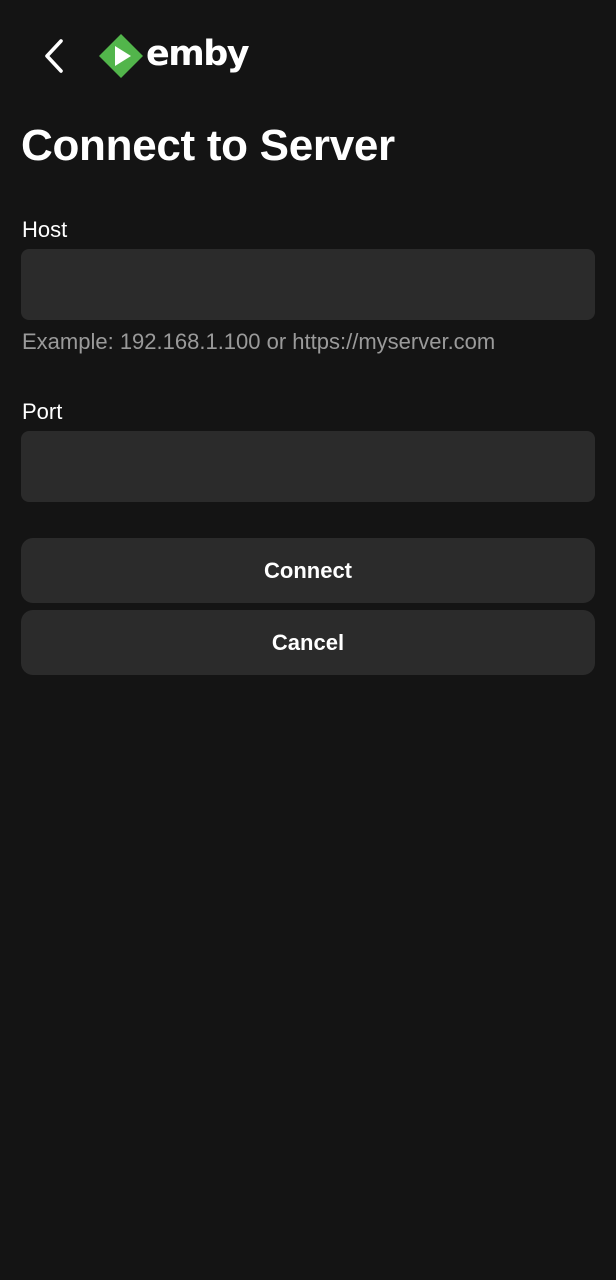 Image resolution: width=616 pixels, height=1280 pixels. What do you see at coordinates (308, 642) in the screenshot?
I see `cancel-button: Cancel` at bounding box center [308, 642].